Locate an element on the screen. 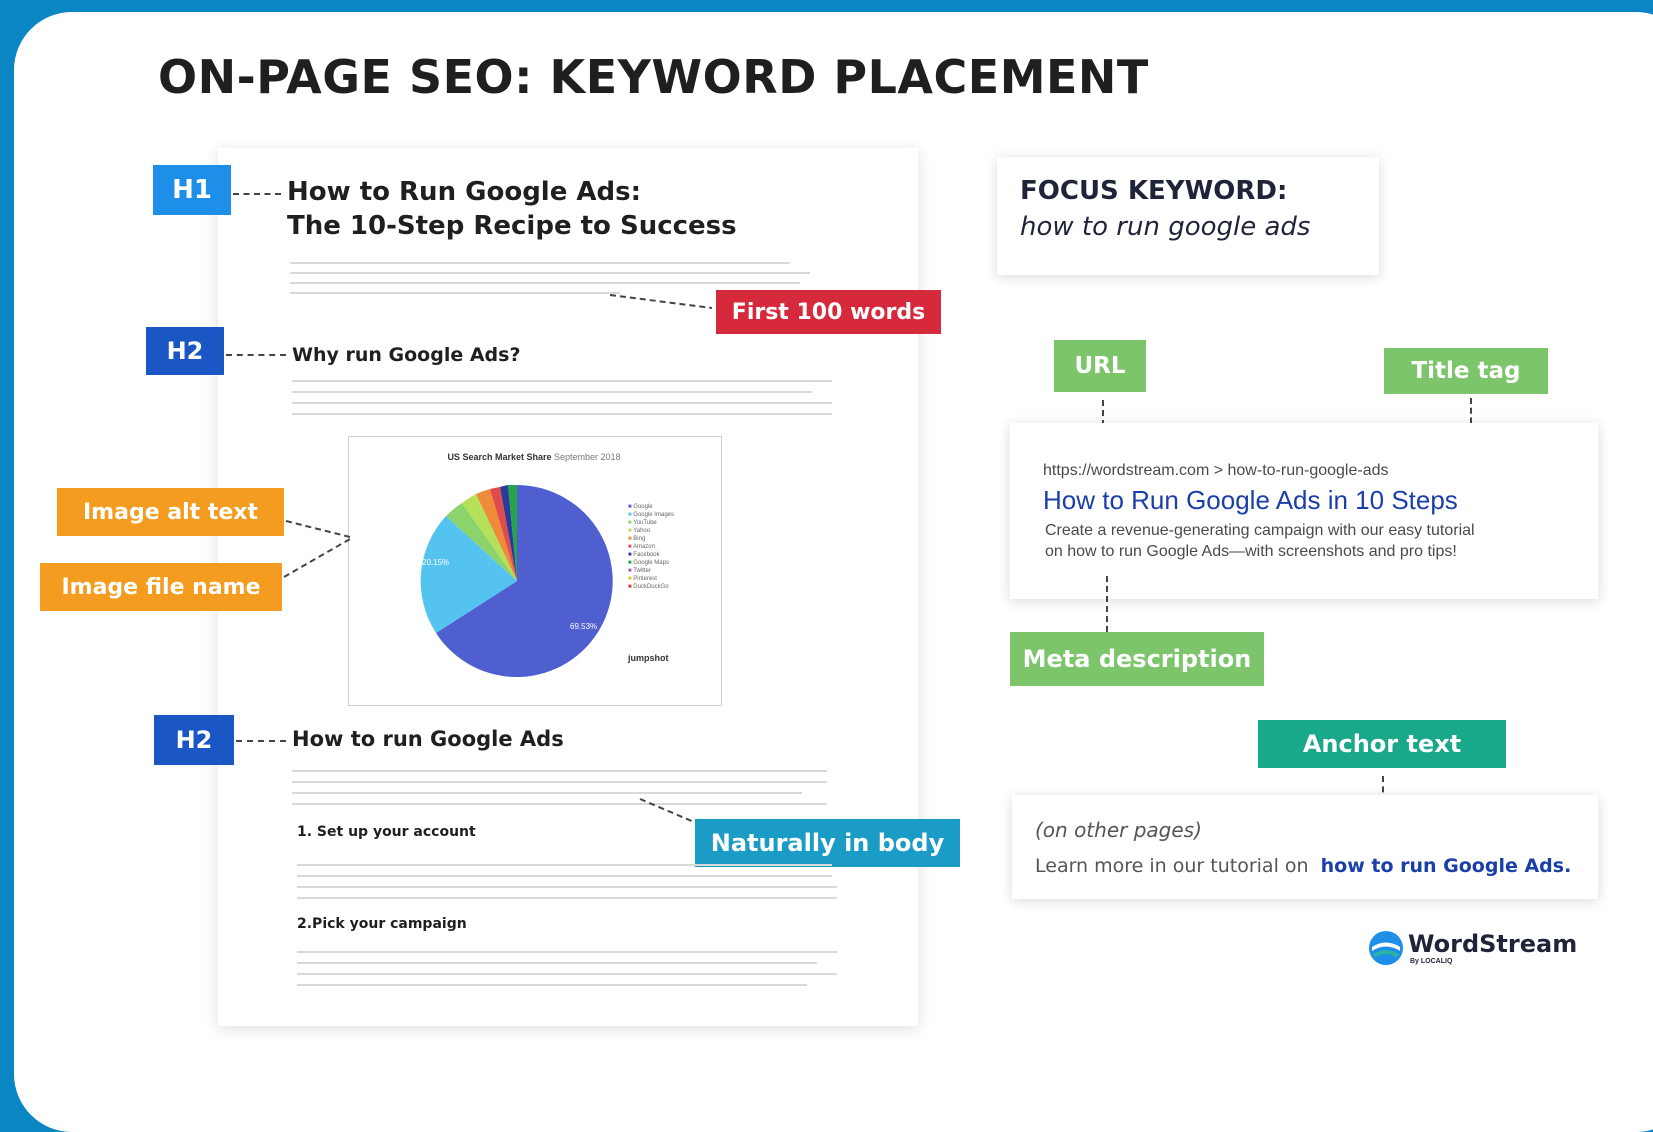 The height and width of the screenshot is (1132, 1653). wordstream-byline: By LOCALIQ is located at coordinates (1431, 961).